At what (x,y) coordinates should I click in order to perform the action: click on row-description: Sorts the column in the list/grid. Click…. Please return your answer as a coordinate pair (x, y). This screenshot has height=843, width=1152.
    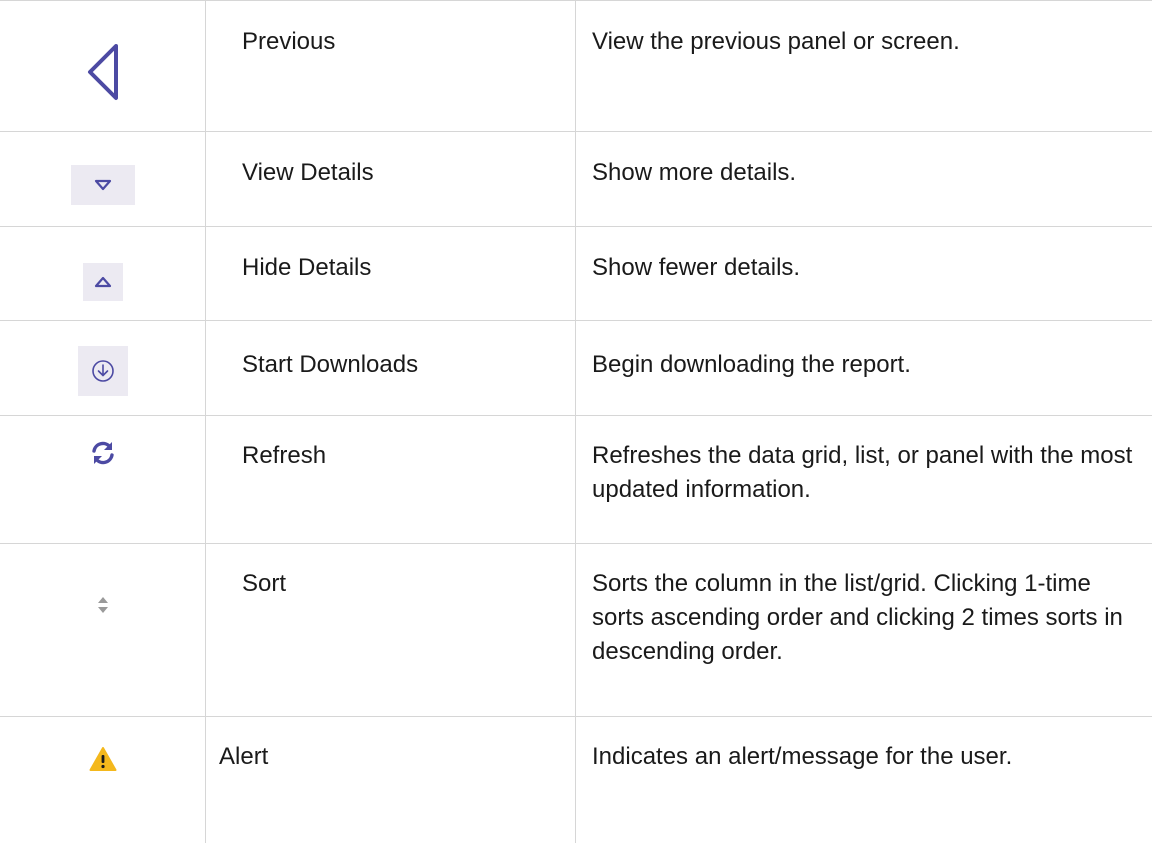
    Looking at the image, I should click on (857, 617).